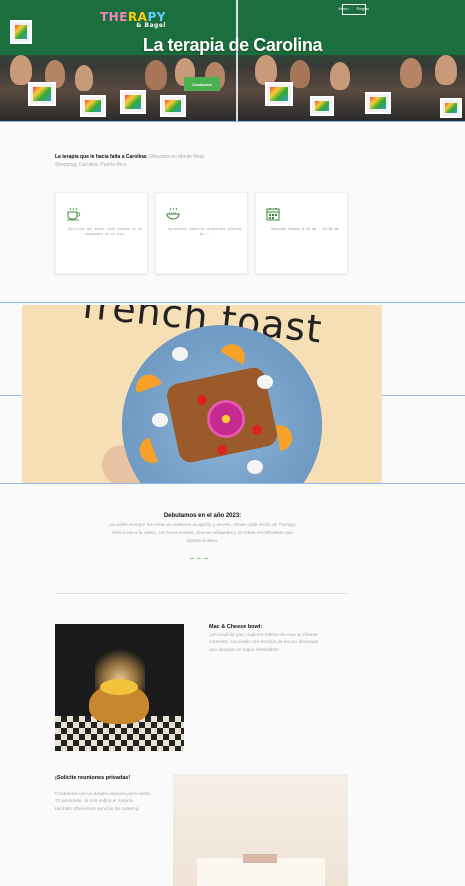  Describe the element at coordinates (93, 778) in the screenshot. I see `private-events-title: ¡Solicite reuniones privadas!` at that location.